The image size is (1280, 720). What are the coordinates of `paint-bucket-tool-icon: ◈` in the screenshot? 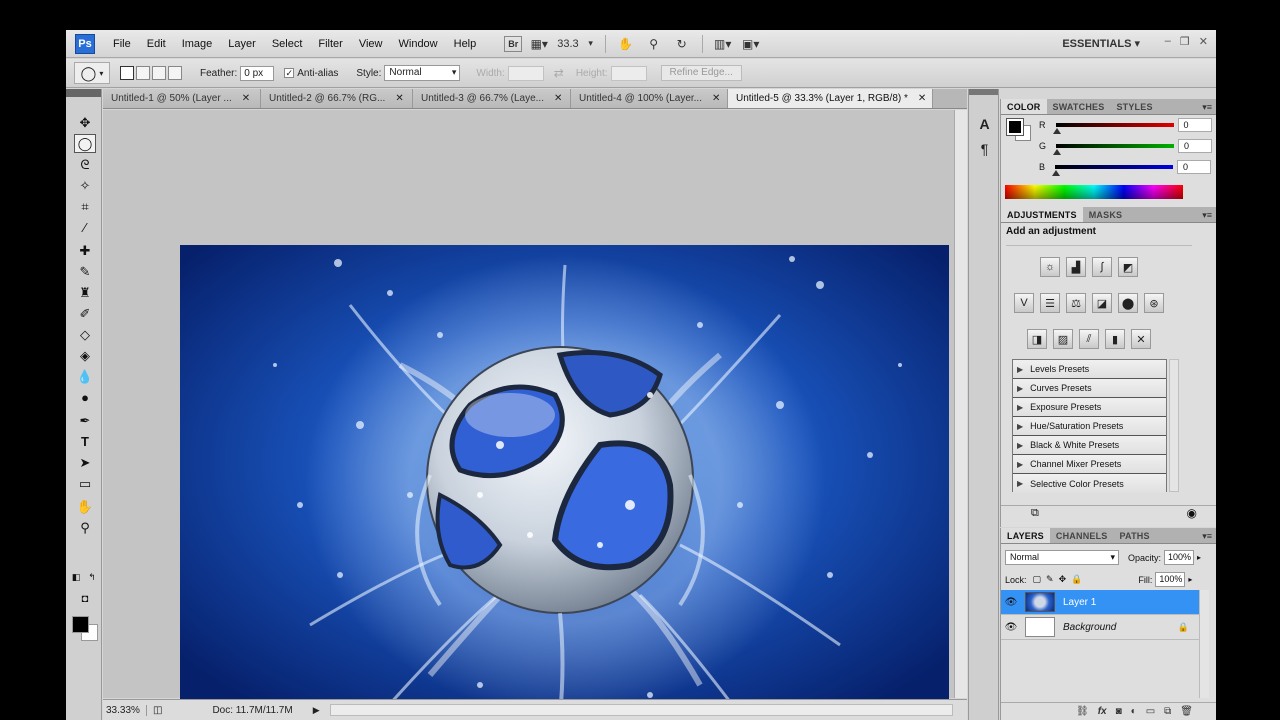 It's located at (85, 355).